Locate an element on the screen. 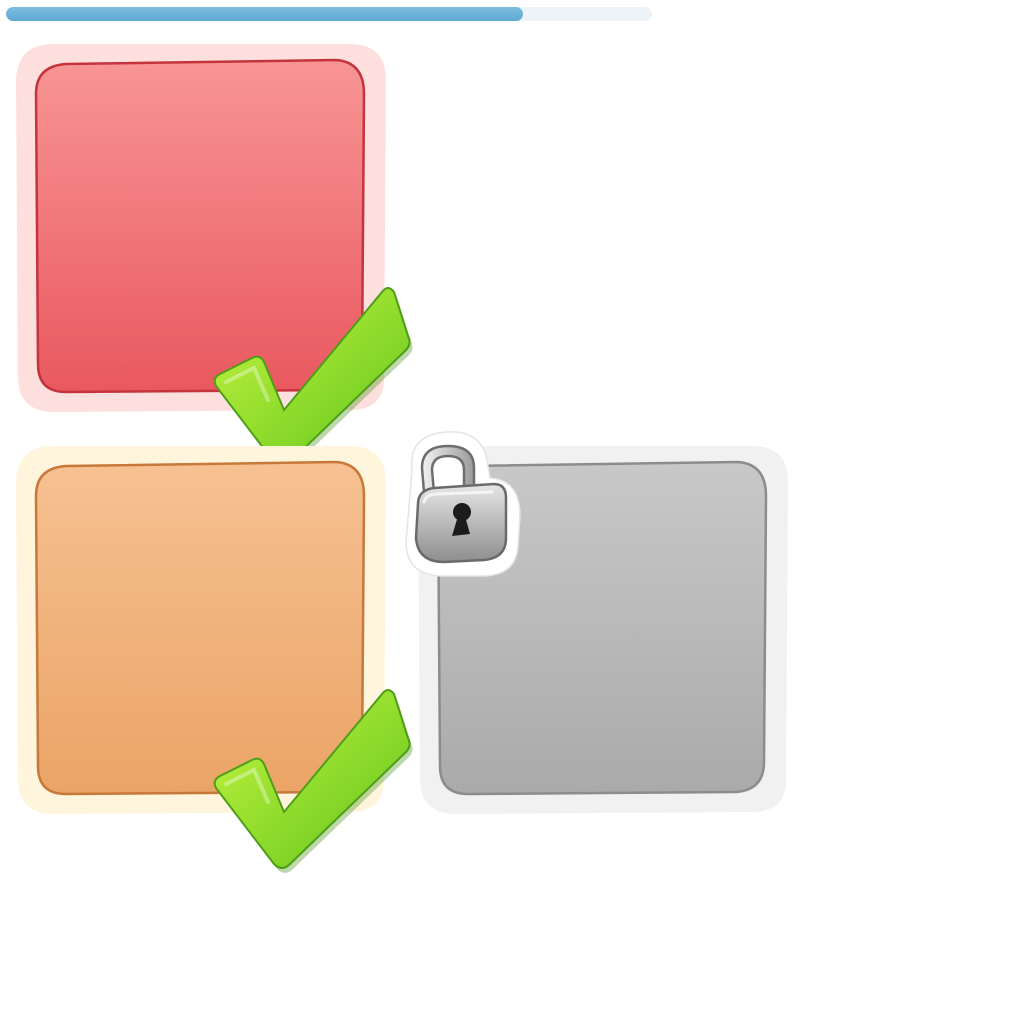 The height and width of the screenshot is (1024, 1024). level-progress-bar is located at coordinates (329, 14).